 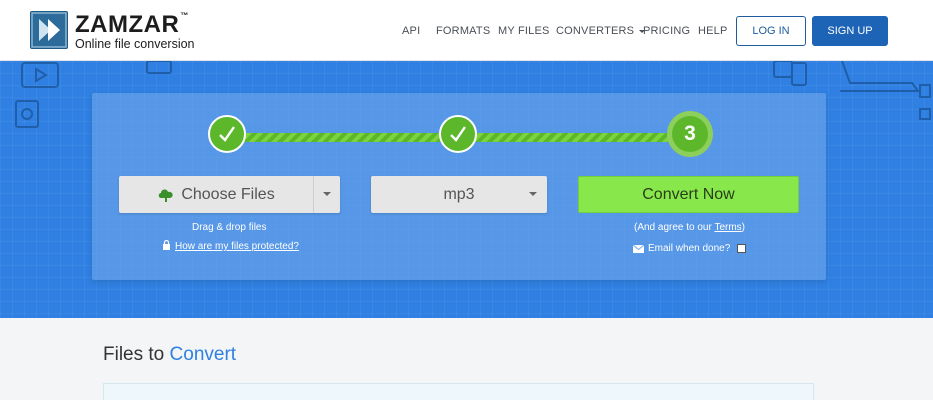 I want to click on envelope-icon, so click(x=638, y=248).